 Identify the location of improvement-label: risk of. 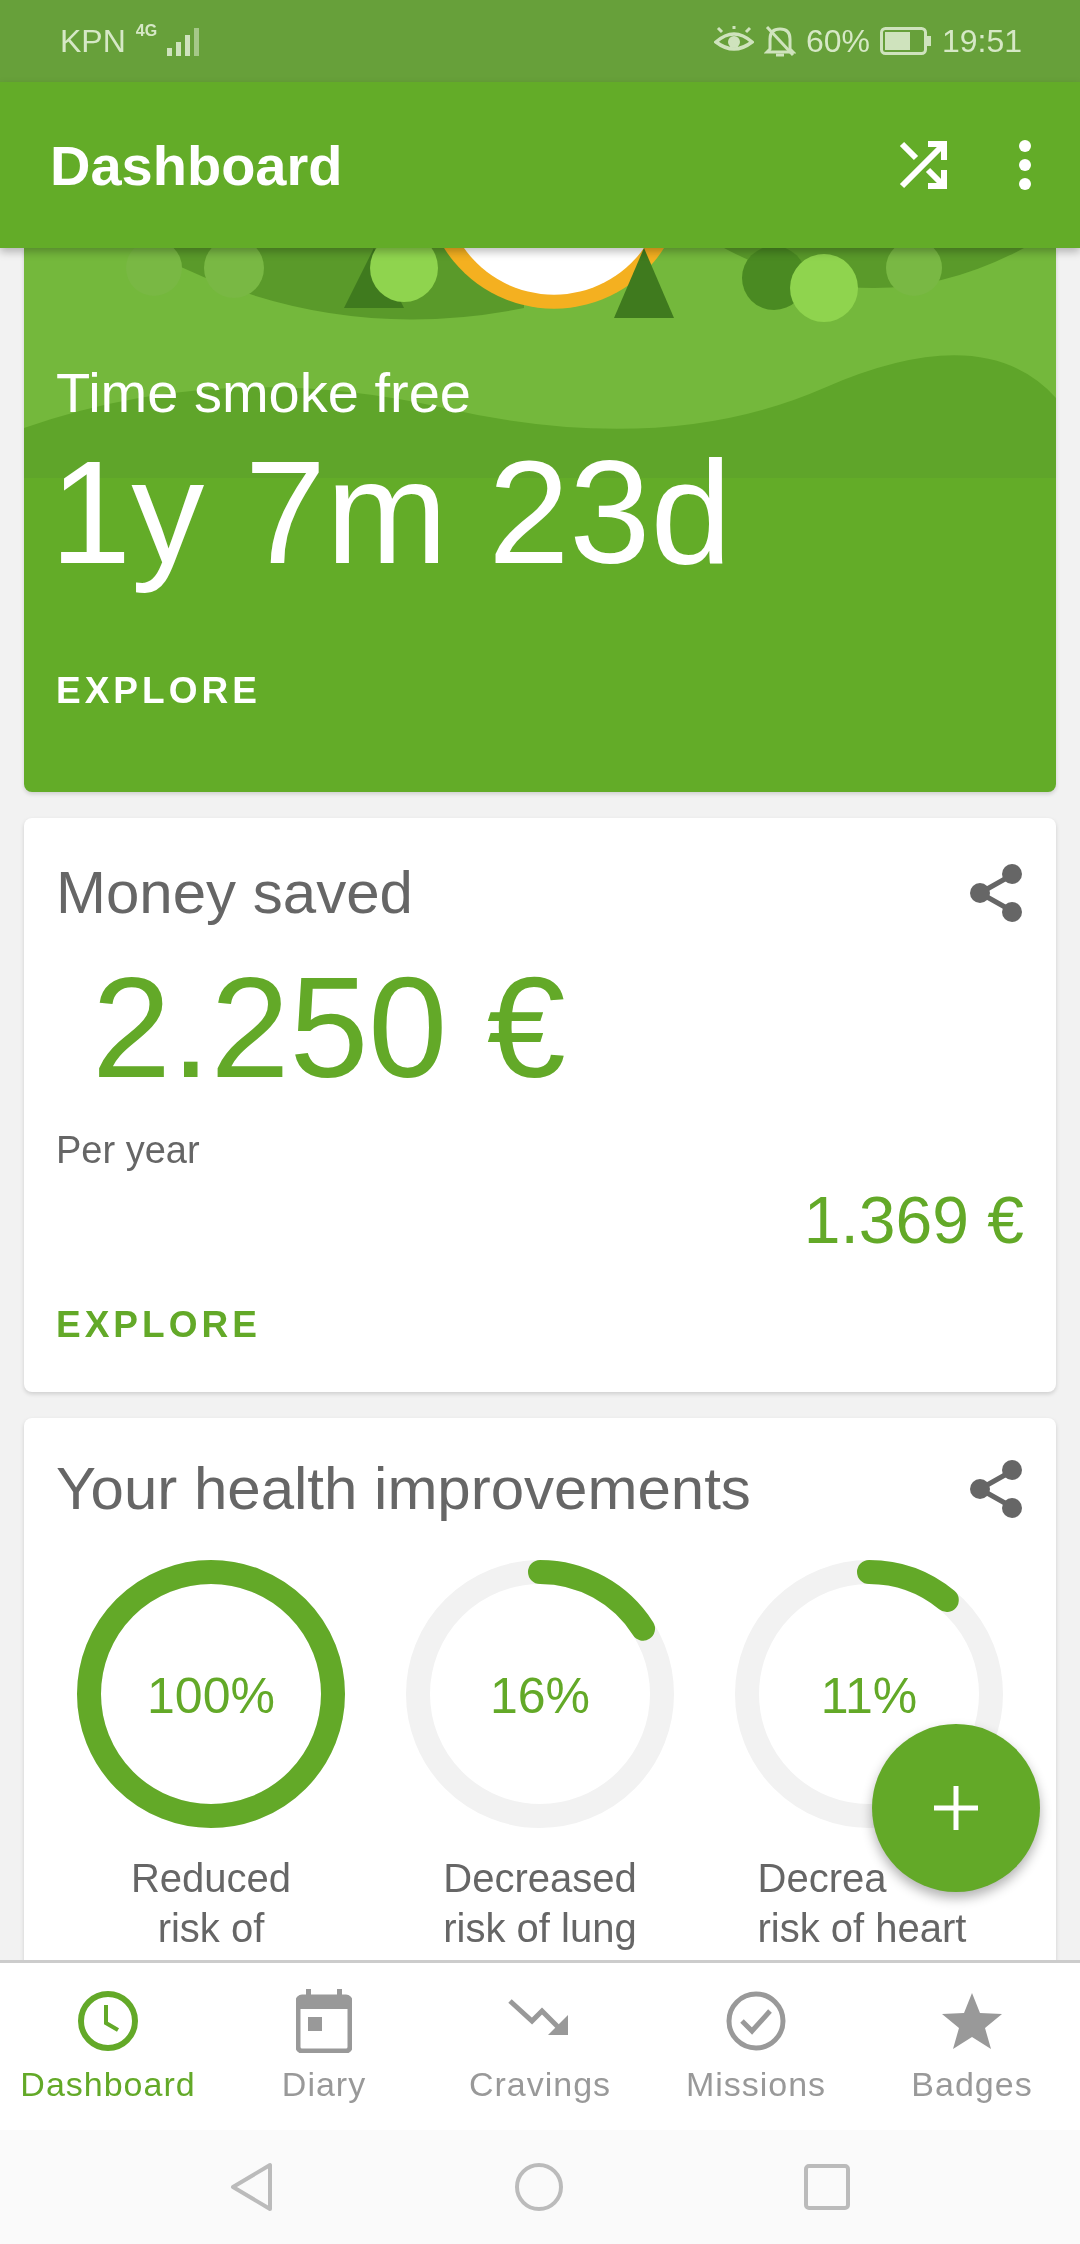
(211, 1928).